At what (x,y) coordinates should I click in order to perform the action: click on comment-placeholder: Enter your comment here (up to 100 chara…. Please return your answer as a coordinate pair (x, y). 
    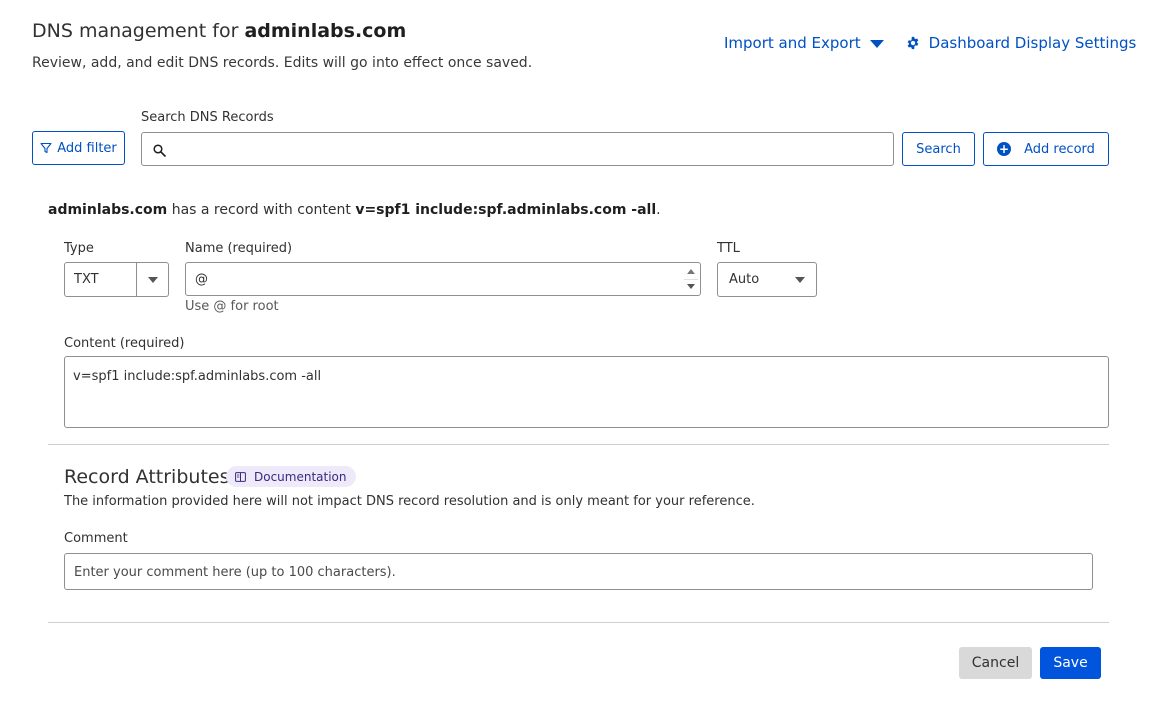
    Looking at the image, I should click on (235, 572).